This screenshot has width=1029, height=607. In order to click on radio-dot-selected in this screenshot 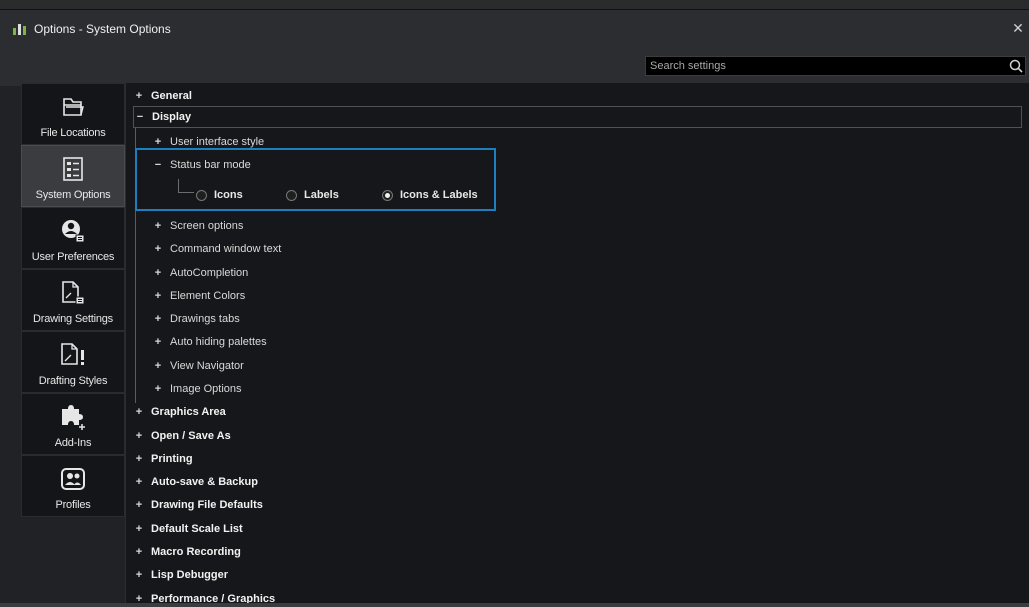, I will do `click(387, 195)`.